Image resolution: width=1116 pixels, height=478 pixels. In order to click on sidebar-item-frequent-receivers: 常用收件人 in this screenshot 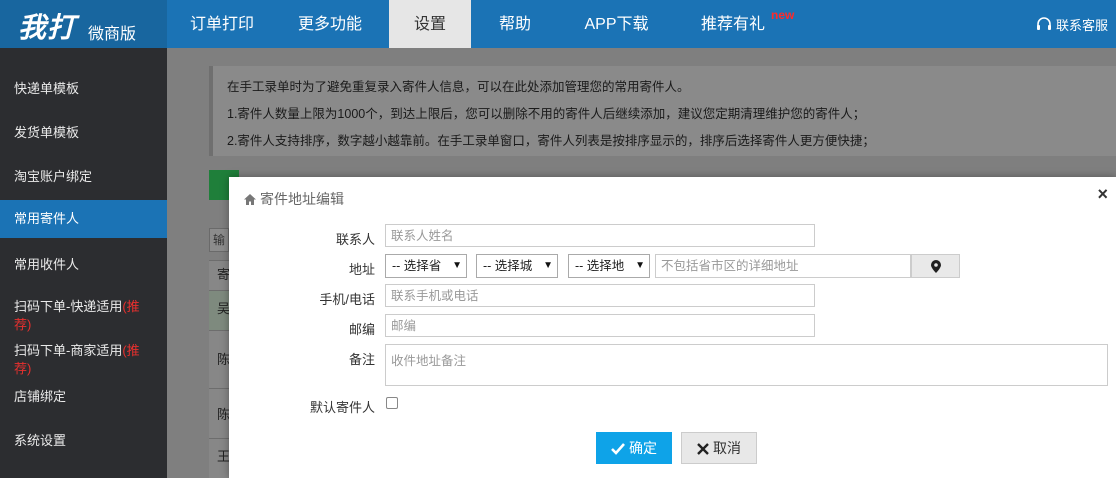, I will do `click(83, 263)`.